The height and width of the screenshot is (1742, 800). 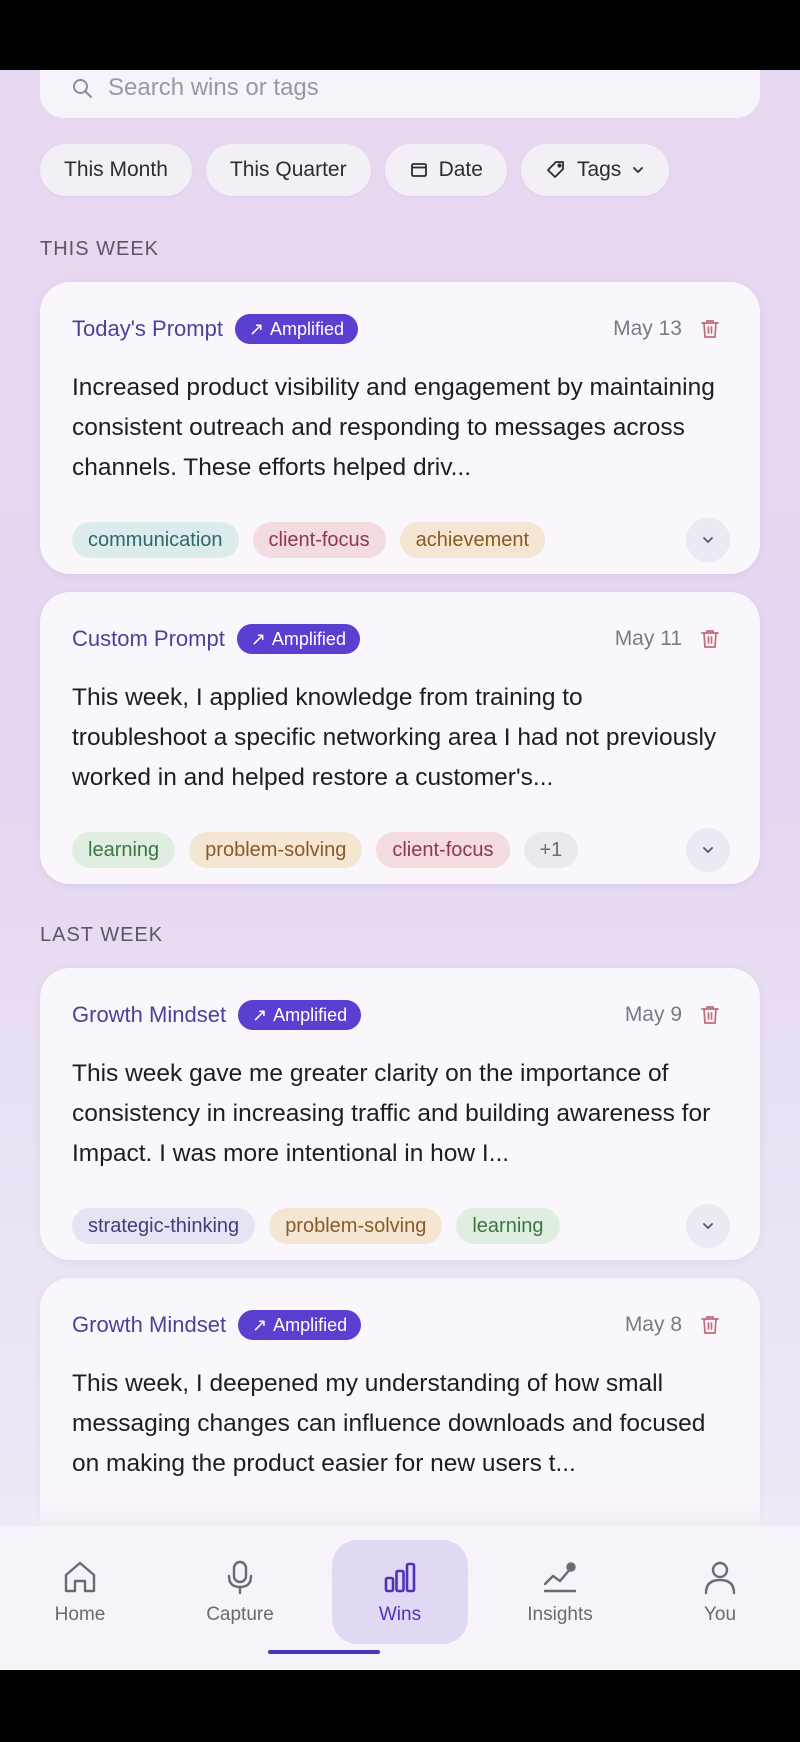 What do you see at coordinates (240, 1577) in the screenshot?
I see `microphone-icon` at bounding box center [240, 1577].